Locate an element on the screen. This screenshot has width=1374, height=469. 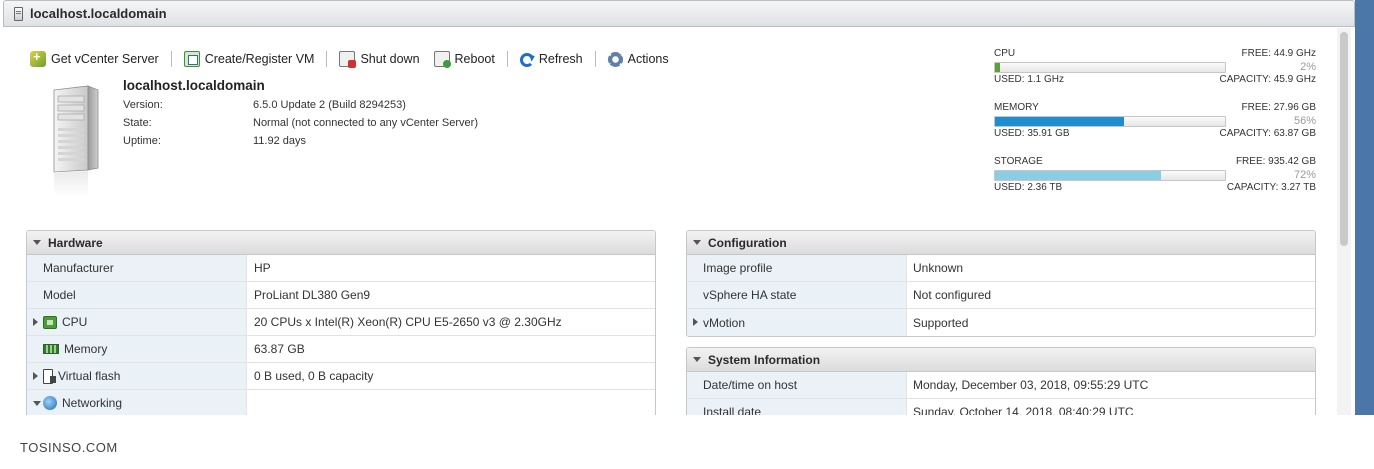
row-key: Virtual flash is located at coordinates (89, 376).